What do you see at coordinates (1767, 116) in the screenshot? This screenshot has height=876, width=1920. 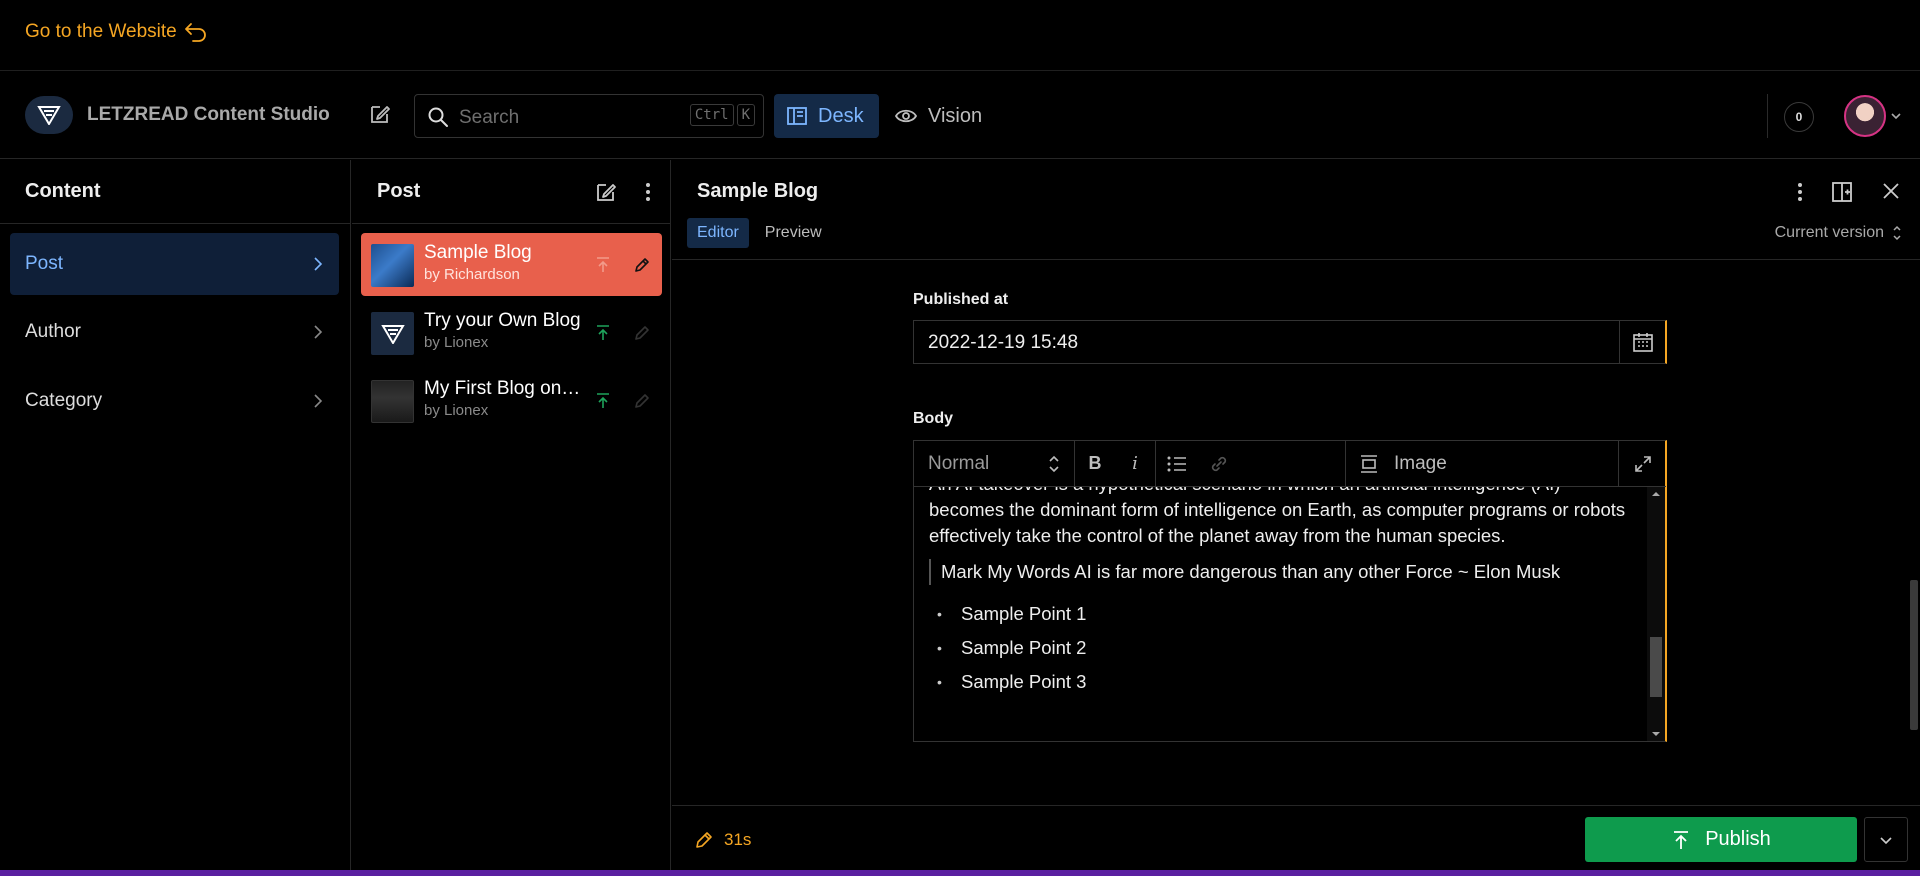 I see `navbar-divider` at bounding box center [1767, 116].